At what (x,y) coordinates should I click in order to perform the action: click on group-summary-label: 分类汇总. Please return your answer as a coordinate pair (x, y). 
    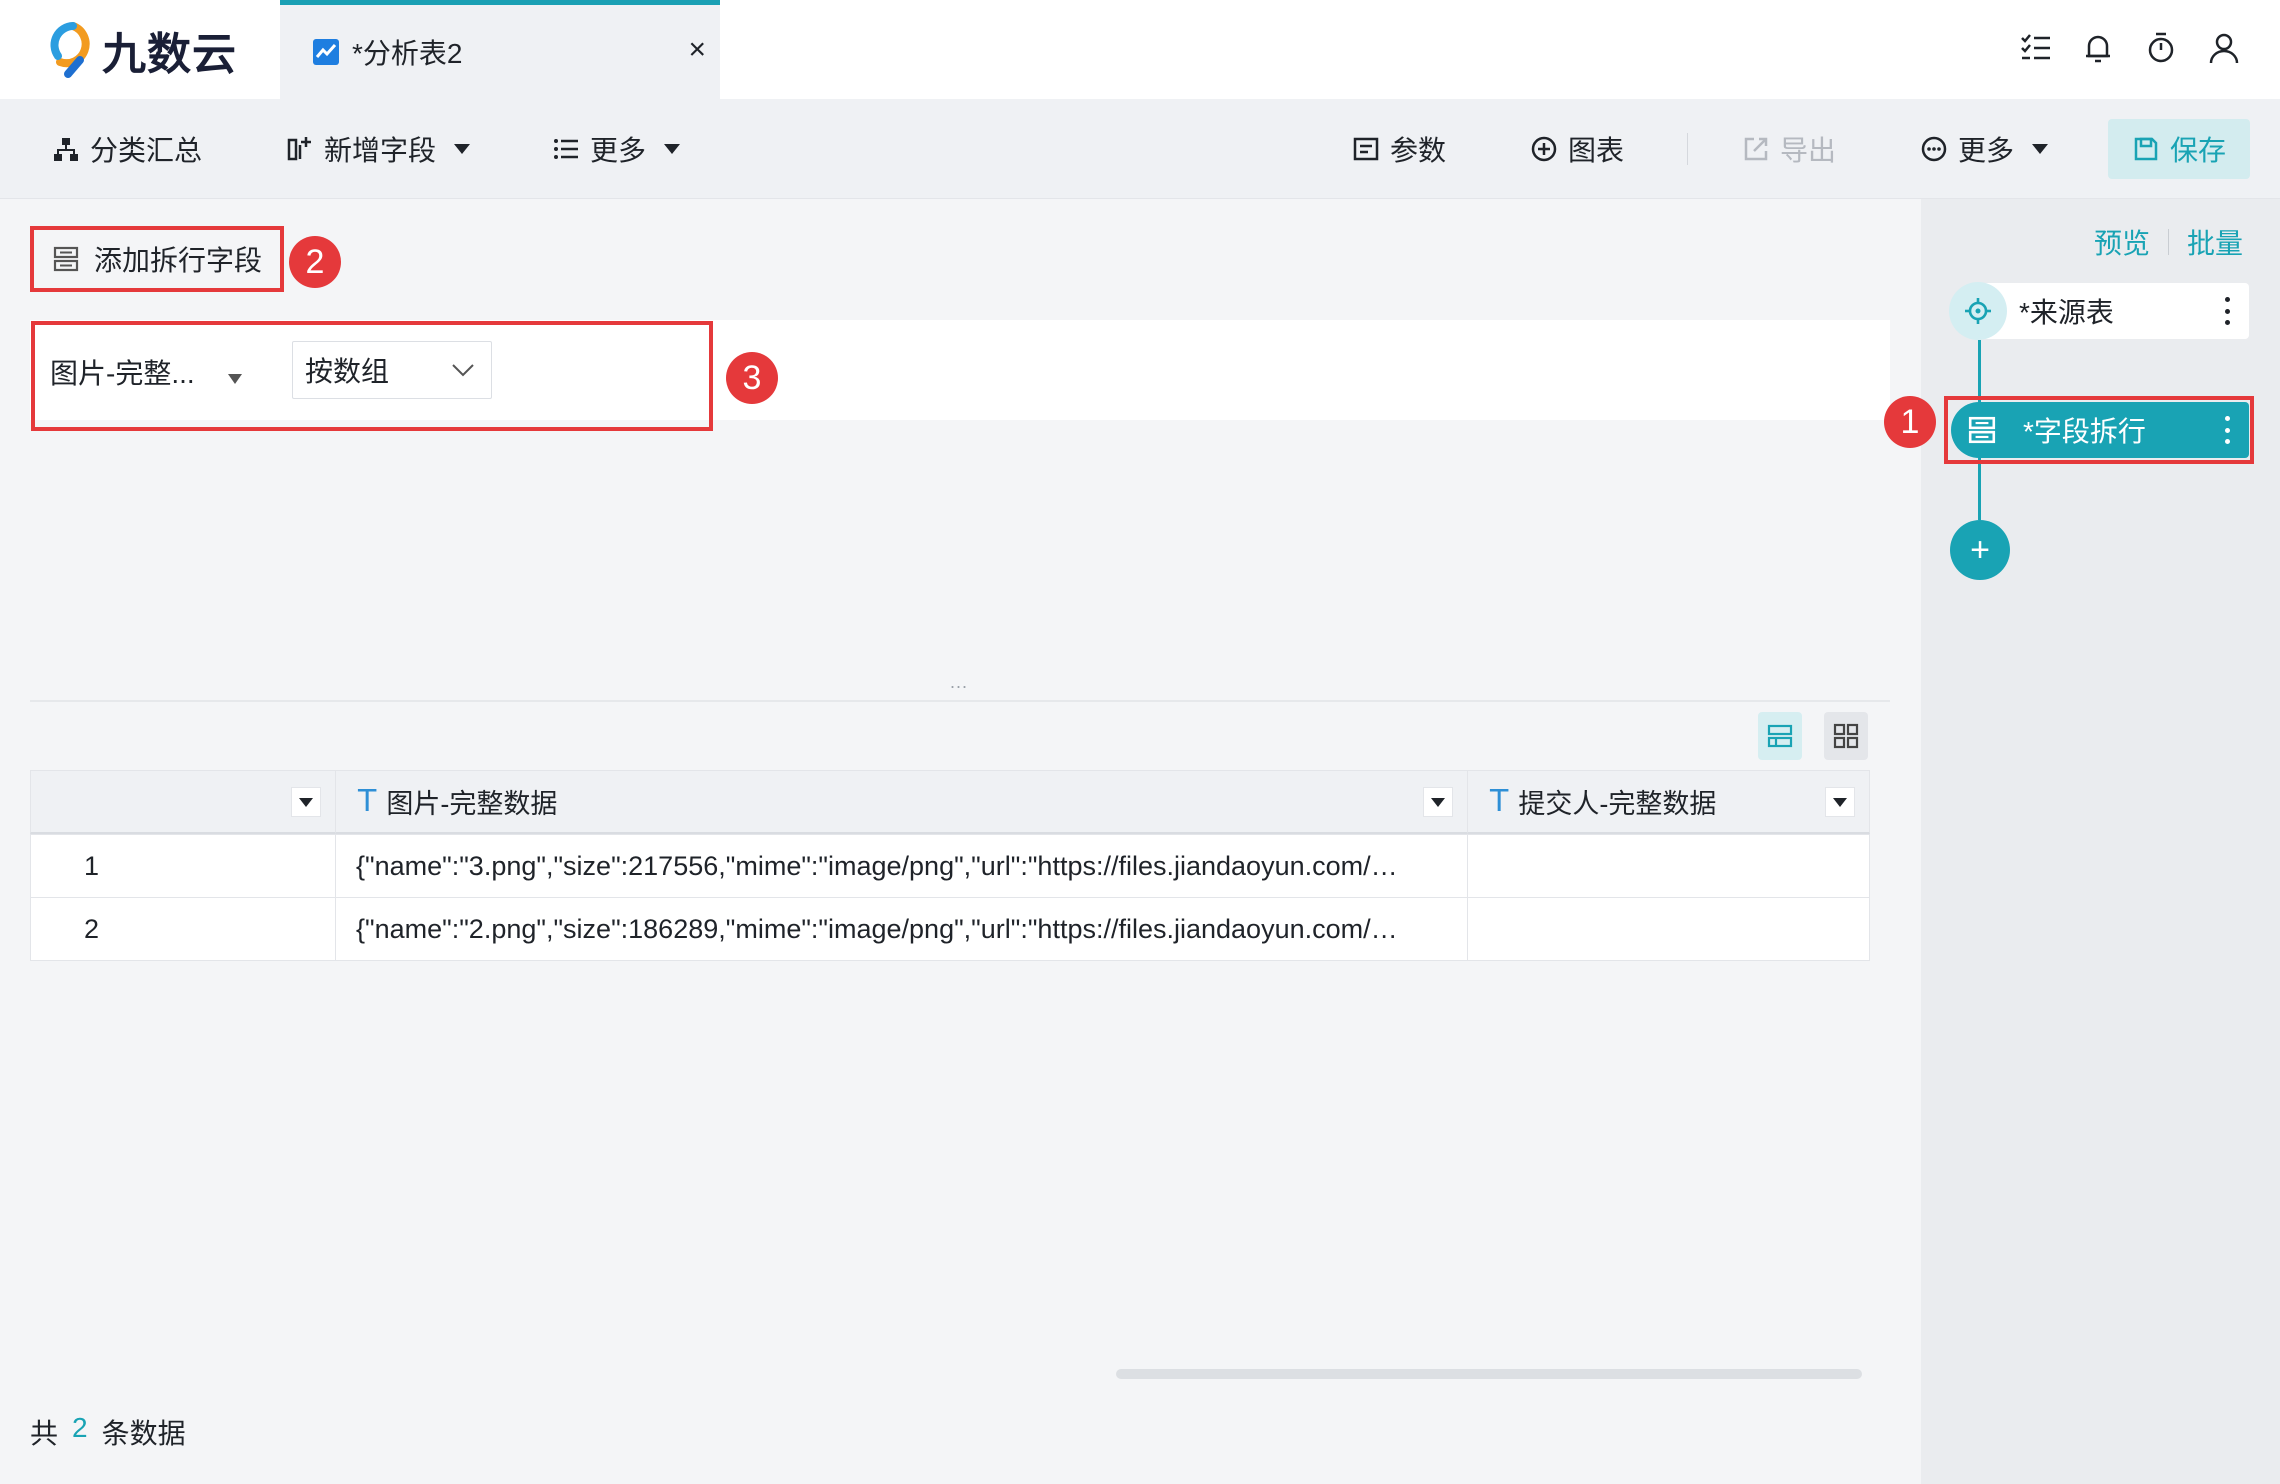
    Looking at the image, I should click on (146, 150).